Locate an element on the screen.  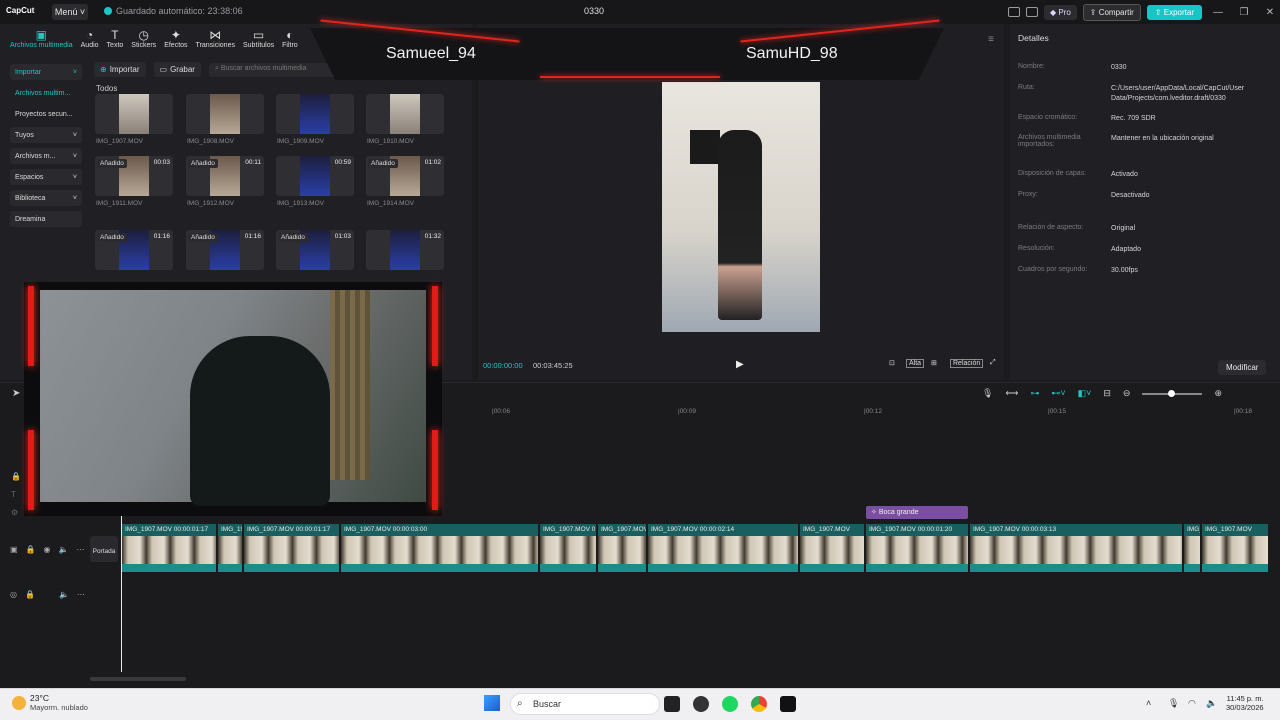
tab-filter: ◐ Filtro is located at coordinates (290, 38).